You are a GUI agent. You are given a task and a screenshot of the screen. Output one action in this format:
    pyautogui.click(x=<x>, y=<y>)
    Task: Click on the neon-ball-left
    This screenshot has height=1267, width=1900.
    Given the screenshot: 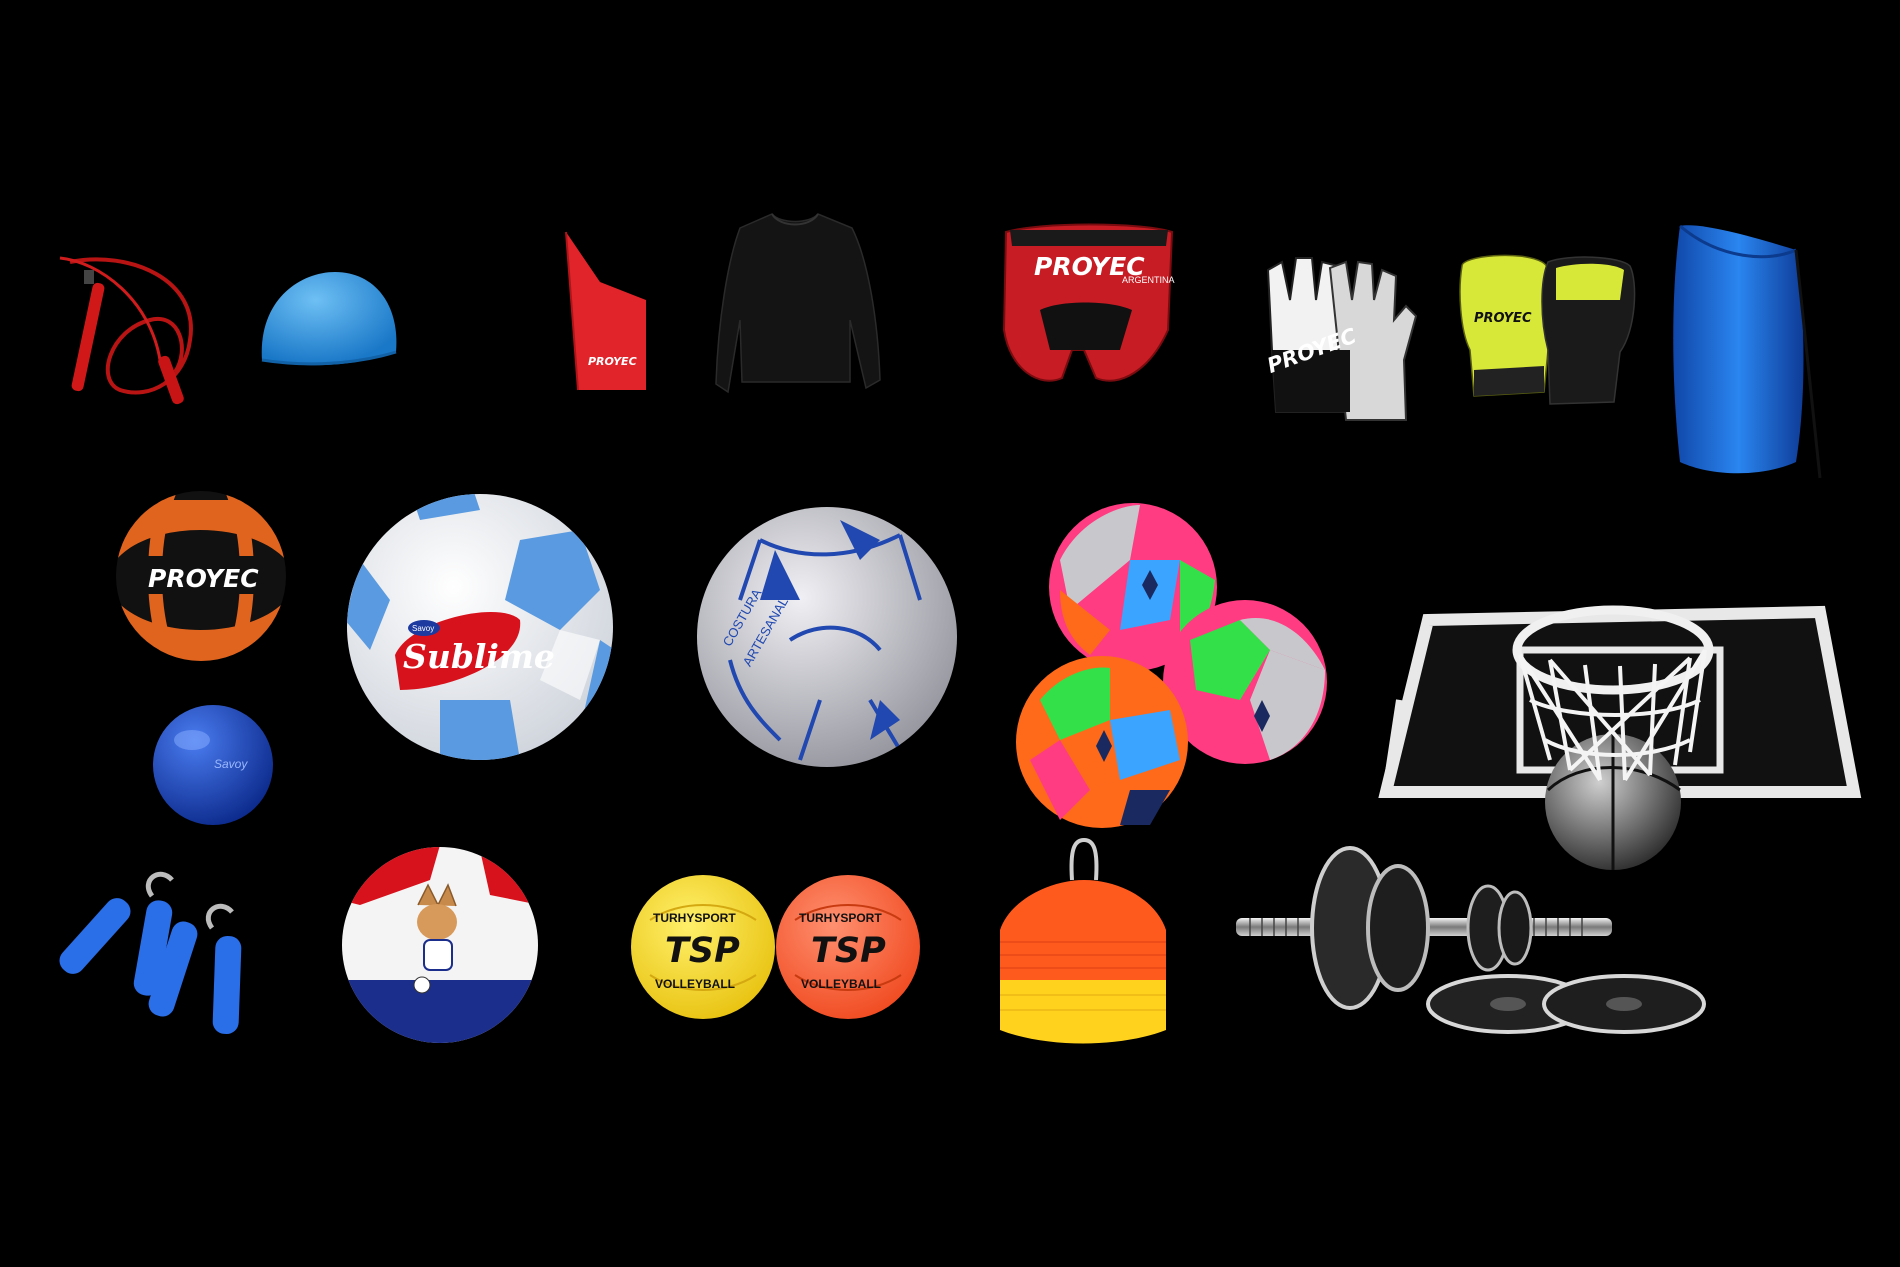 What is the action you would take?
    pyautogui.click(x=1102, y=742)
    